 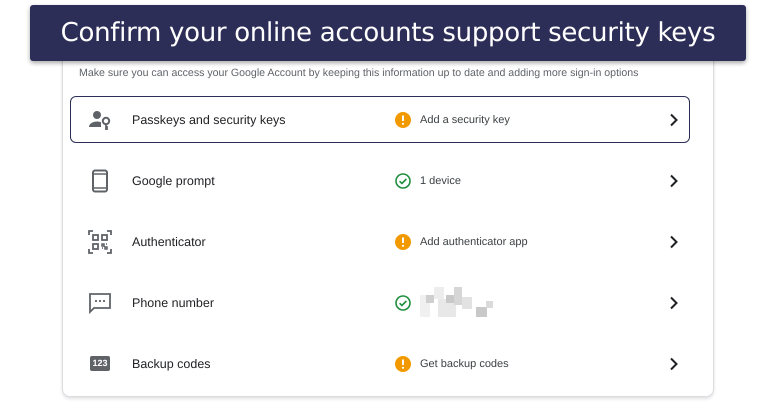 What do you see at coordinates (464, 364) in the screenshot?
I see `status-text: Get backup codes` at bounding box center [464, 364].